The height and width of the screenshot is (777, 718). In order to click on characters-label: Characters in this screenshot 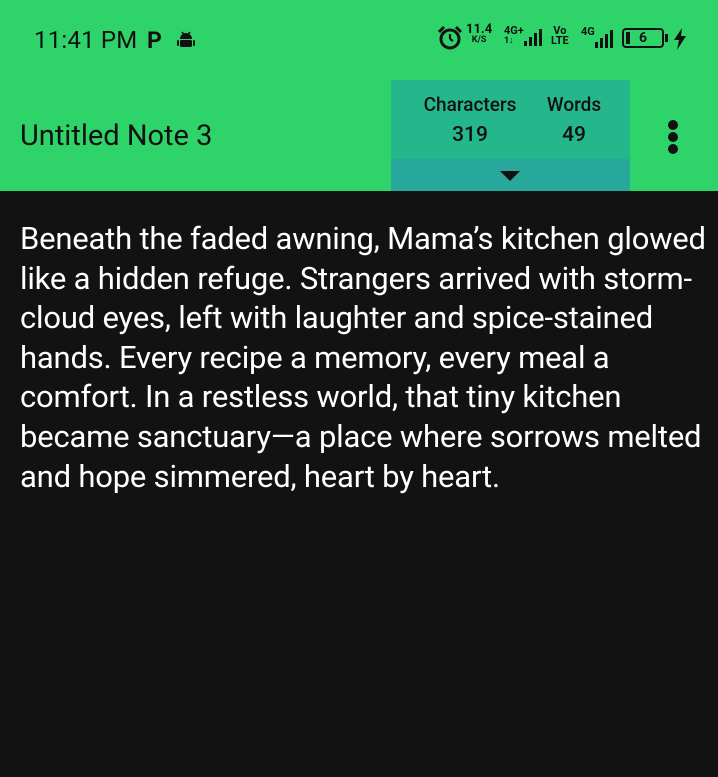, I will do `click(470, 104)`.